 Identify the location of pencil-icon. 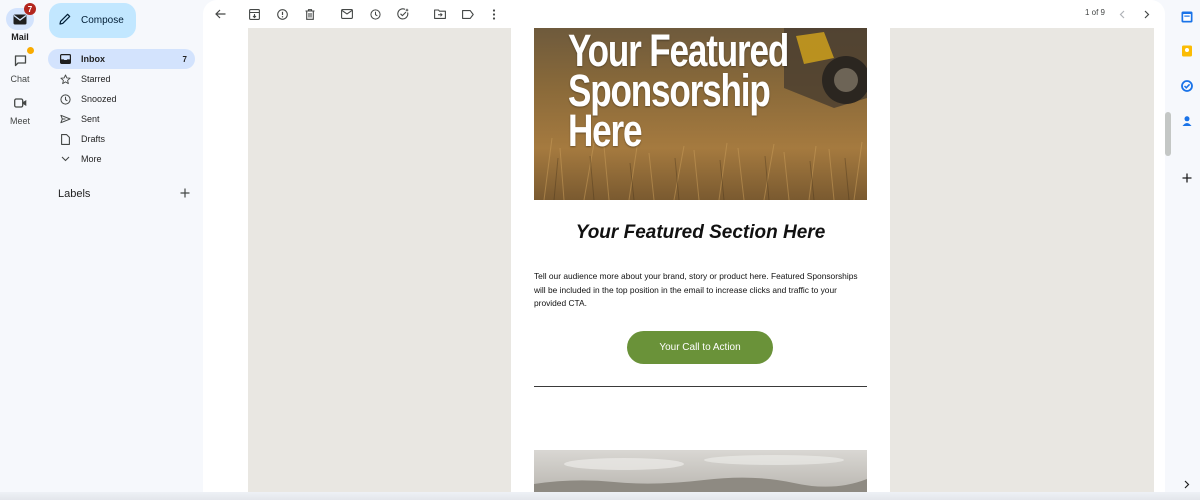
(65, 20).